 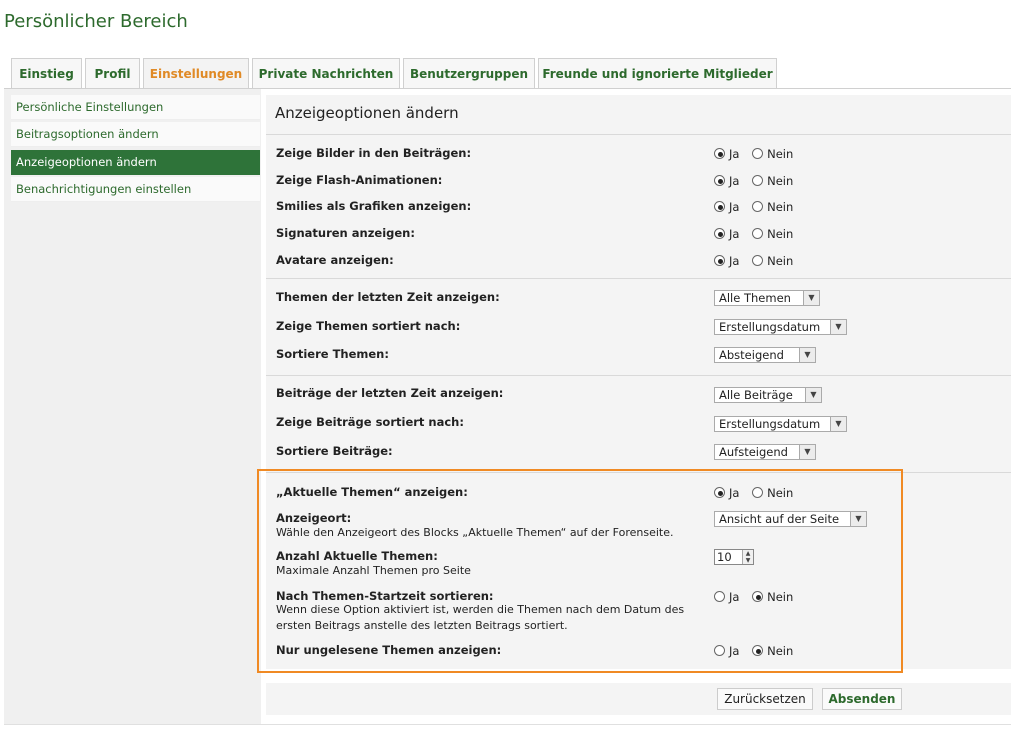 What do you see at coordinates (135, 162) in the screenshot?
I see `sidebar-item-anzeigeoptionen: Anzeigeoptionen ändern` at bounding box center [135, 162].